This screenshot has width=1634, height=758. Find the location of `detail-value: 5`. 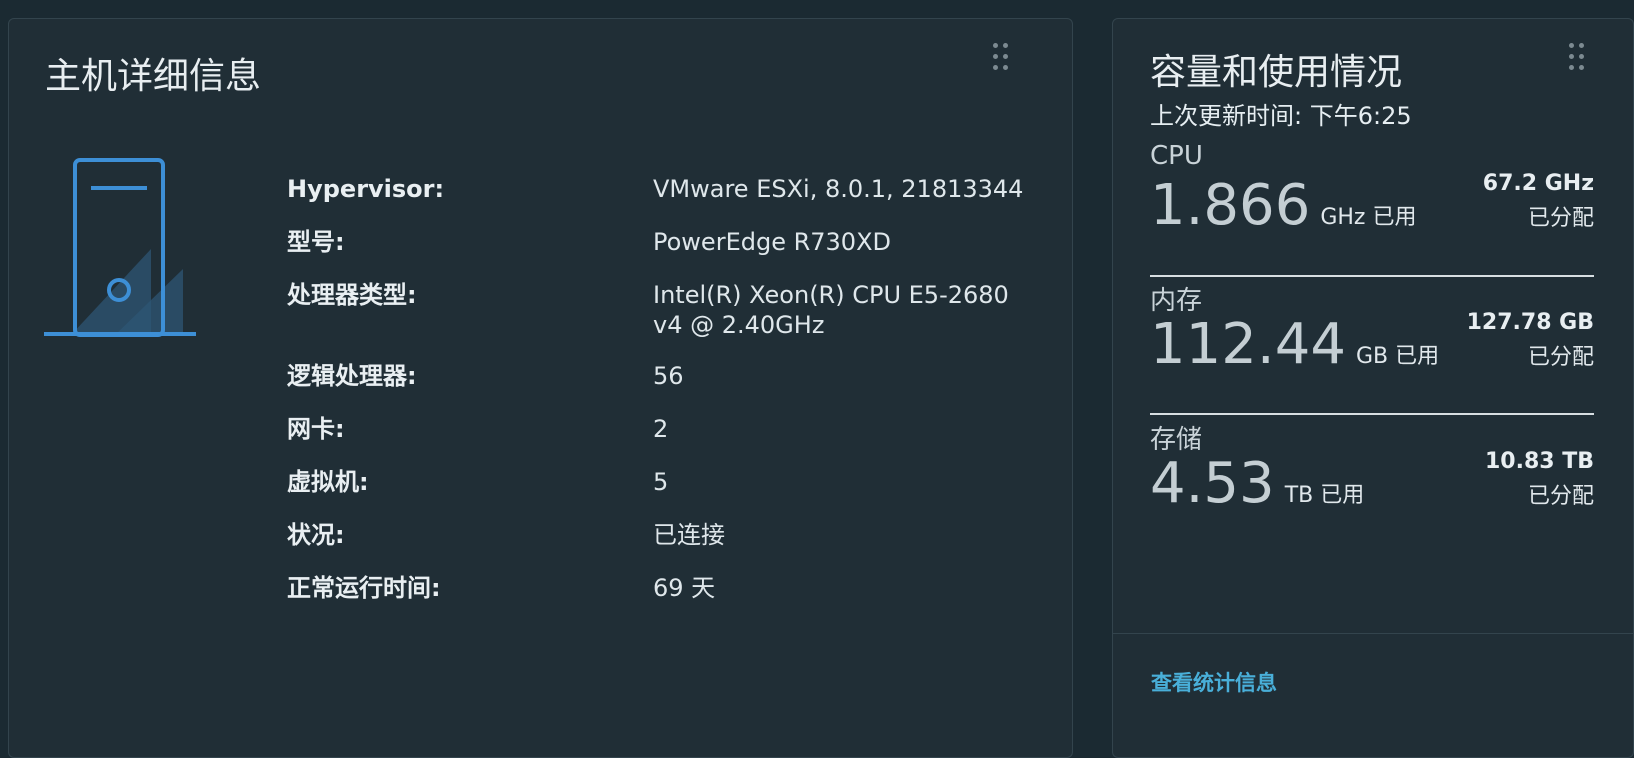

detail-value: 5 is located at coordinates (661, 482).